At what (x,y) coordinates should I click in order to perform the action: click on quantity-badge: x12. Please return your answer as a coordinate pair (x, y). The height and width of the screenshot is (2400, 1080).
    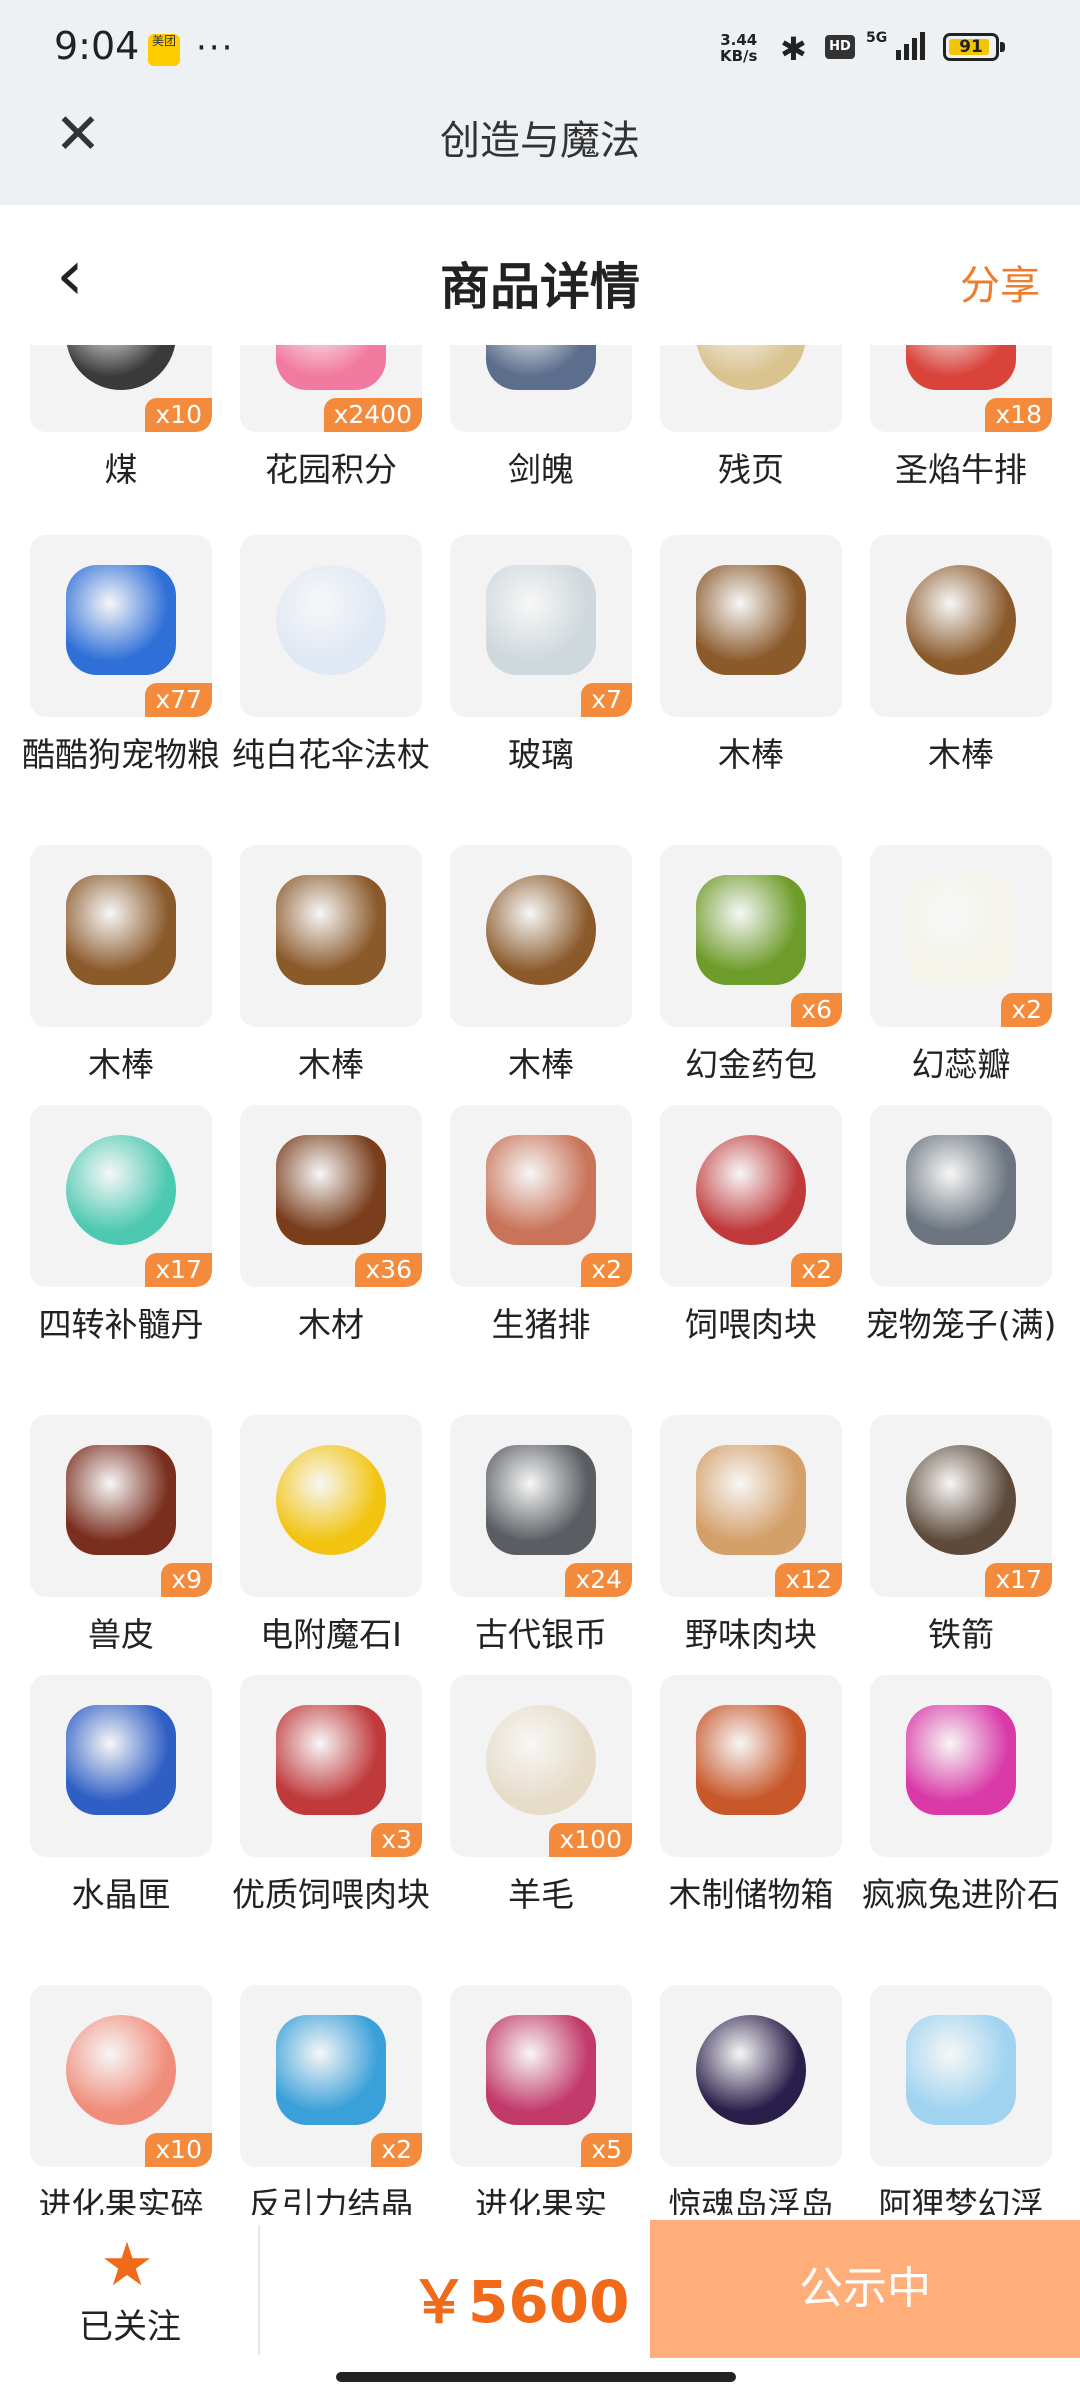
    Looking at the image, I should click on (808, 1580).